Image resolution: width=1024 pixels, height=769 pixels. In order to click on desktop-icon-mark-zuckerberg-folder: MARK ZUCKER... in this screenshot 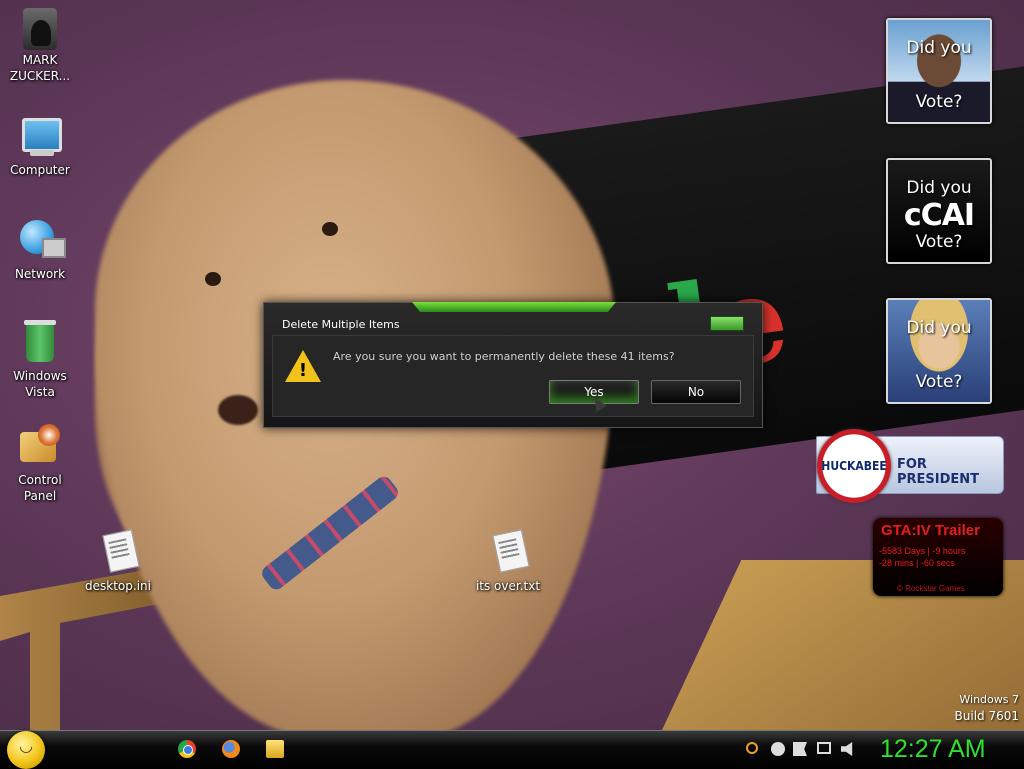, I will do `click(40, 46)`.